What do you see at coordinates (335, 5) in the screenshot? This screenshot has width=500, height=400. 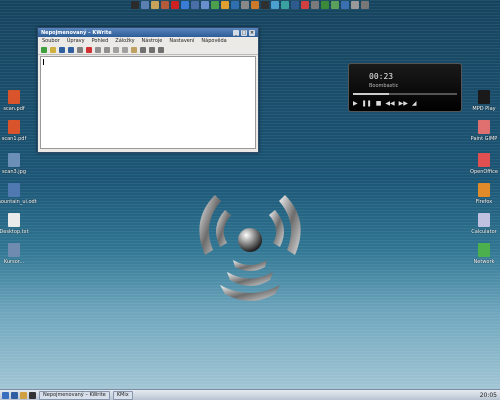 I see `refresh-icon` at bounding box center [335, 5].